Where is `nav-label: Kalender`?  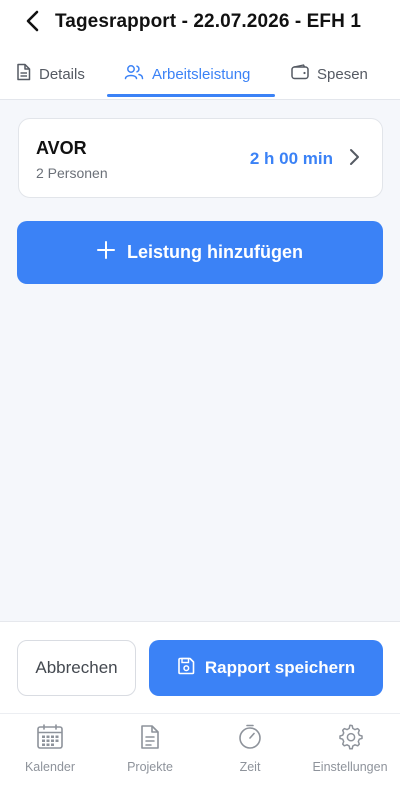
nav-label: Kalender is located at coordinates (50, 767).